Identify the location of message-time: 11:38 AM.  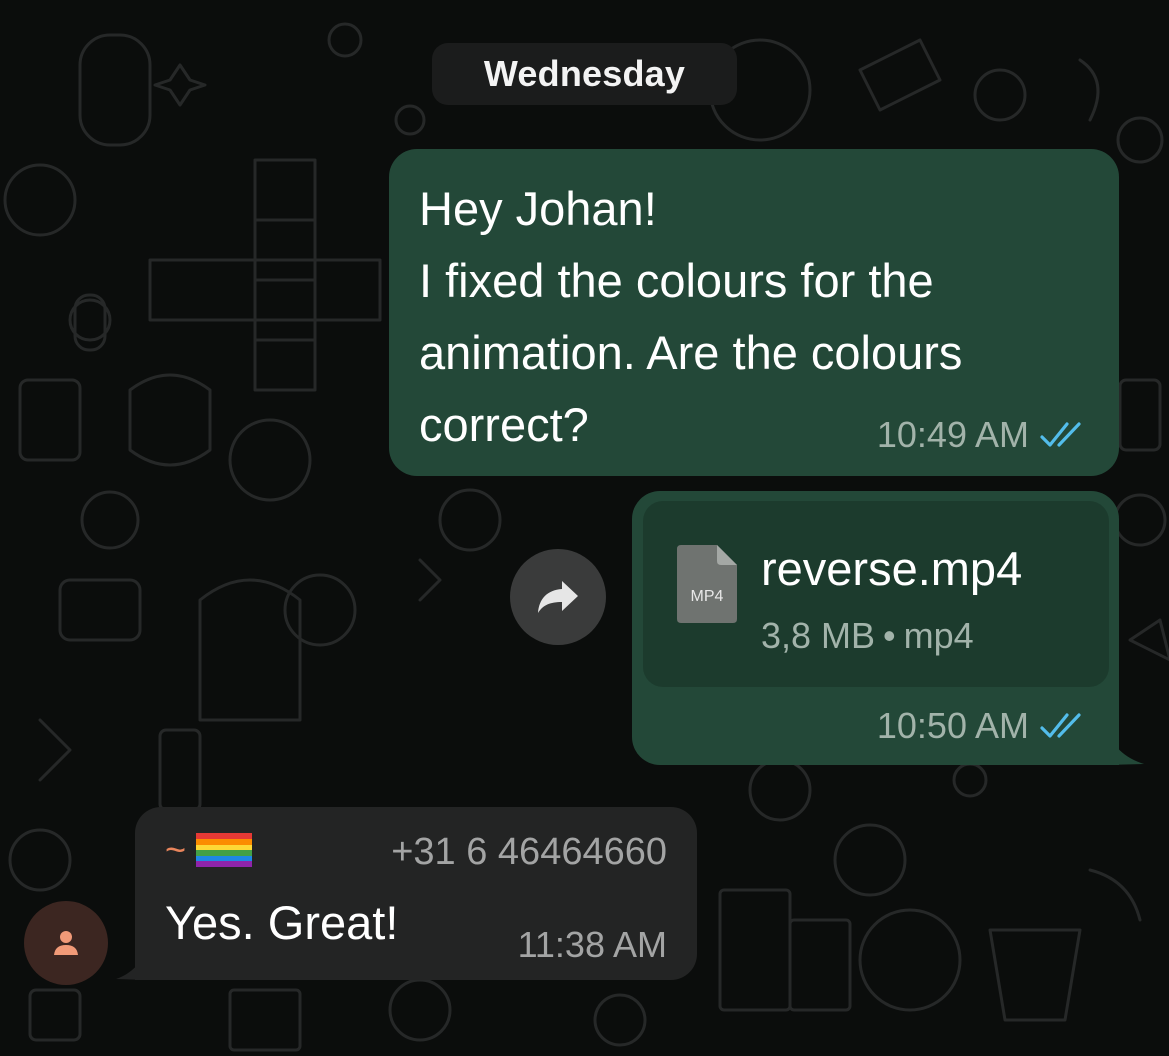
(592, 944).